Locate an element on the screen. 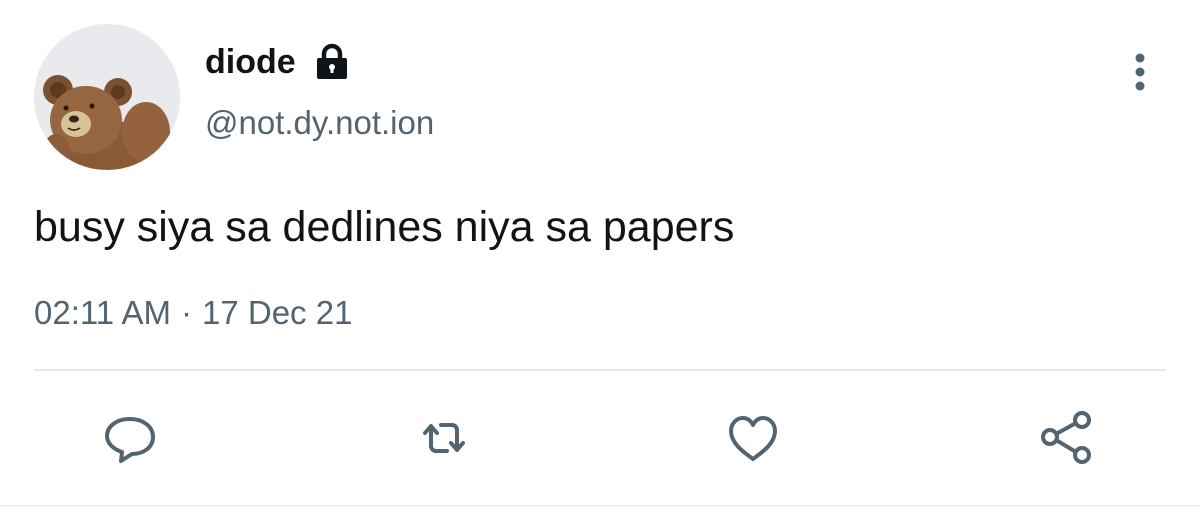 The image size is (1200, 524). like-button is located at coordinates (753, 438).